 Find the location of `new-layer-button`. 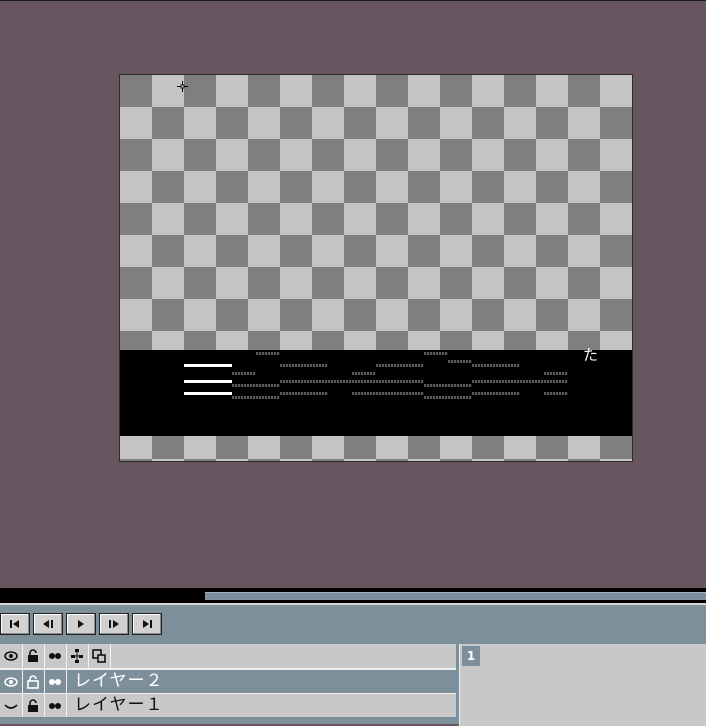

new-layer-button is located at coordinates (99, 656).